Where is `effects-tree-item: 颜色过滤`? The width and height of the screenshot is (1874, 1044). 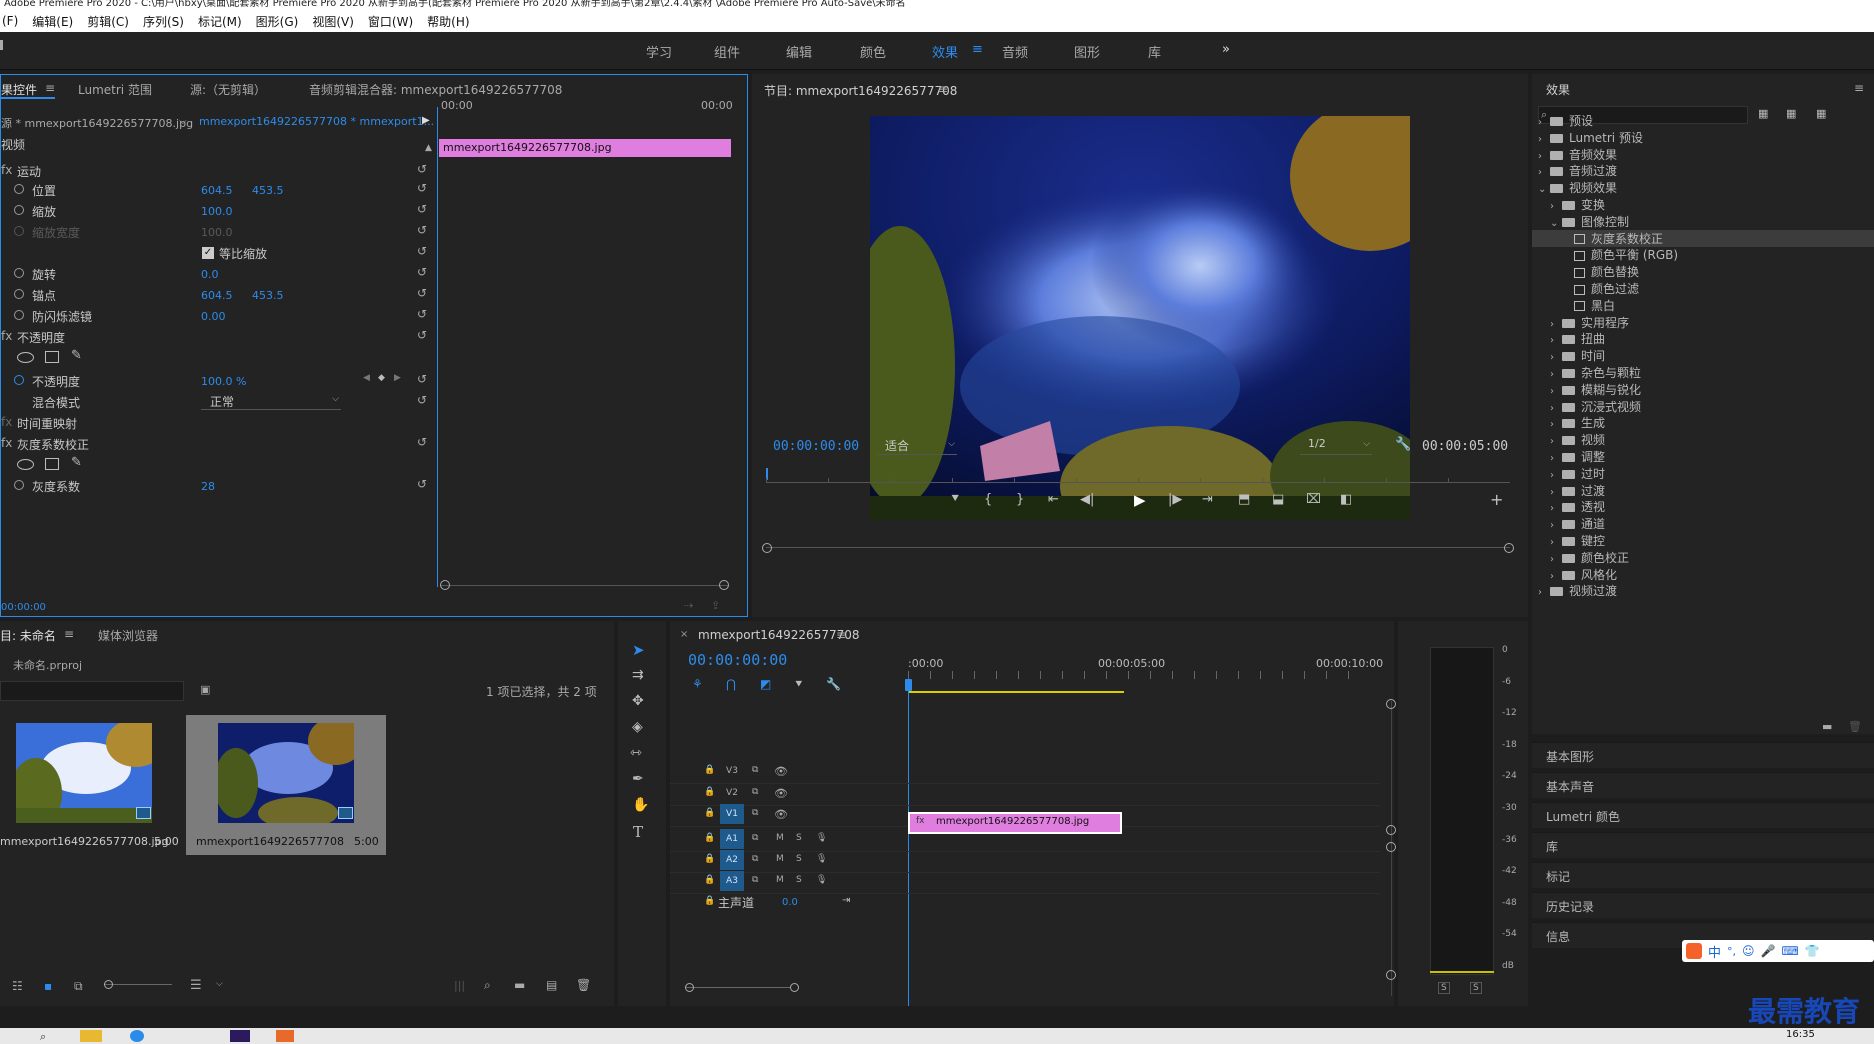 effects-tree-item: 颜色过滤 is located at coordinates (1703, 288).